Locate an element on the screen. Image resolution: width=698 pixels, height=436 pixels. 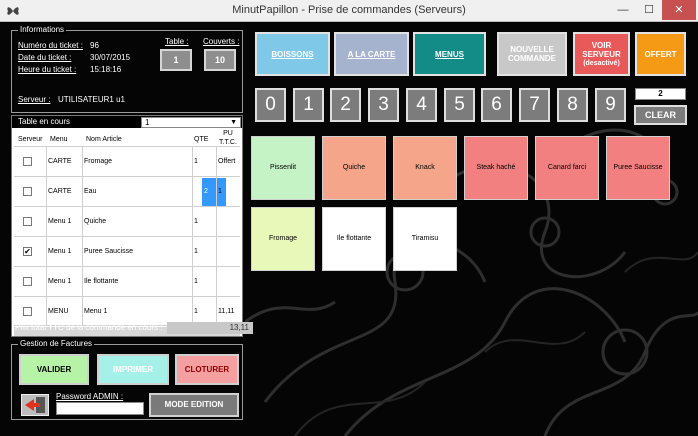
table-row: CARTE Fromage 1 Offert is located at coordinates (127, 161).